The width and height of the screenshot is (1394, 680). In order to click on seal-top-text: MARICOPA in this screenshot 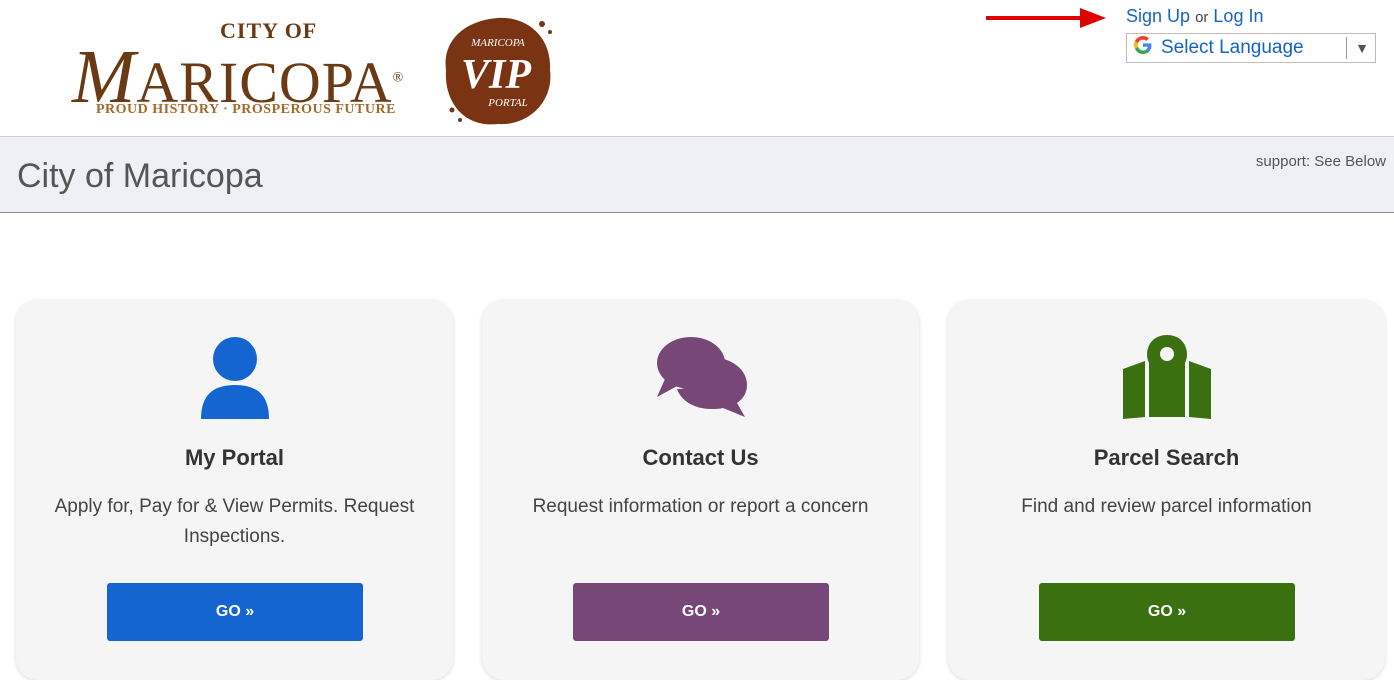, I will do `click(497, 43)`.